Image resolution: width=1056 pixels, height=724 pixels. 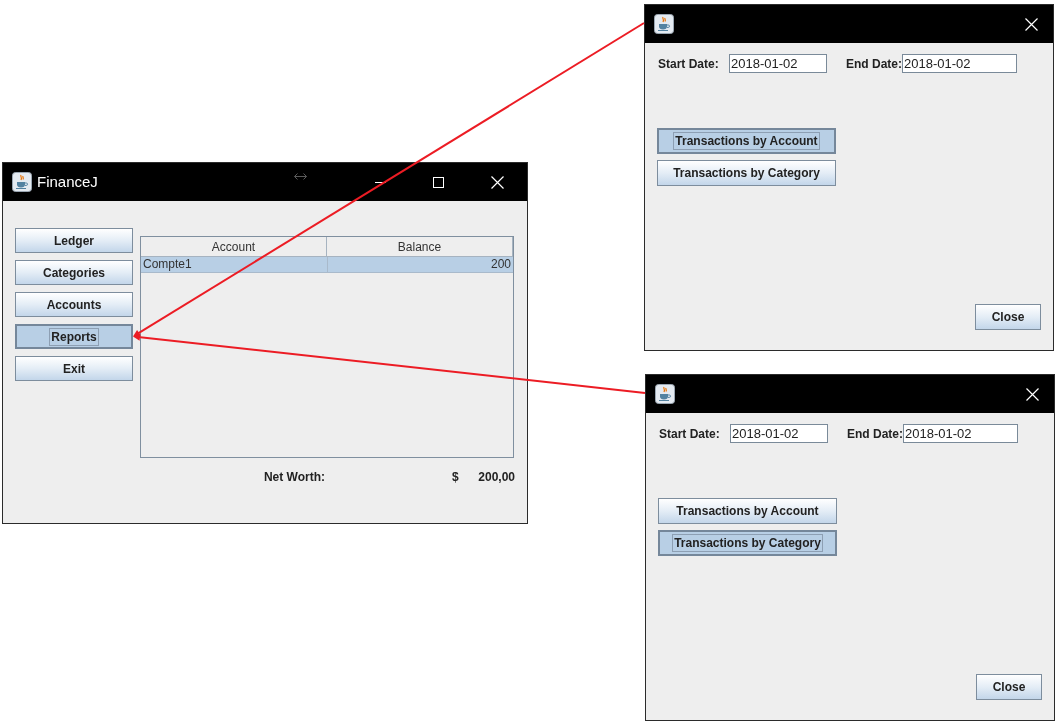 I want to click on column-header: Balance, so click(x=420, y=246).